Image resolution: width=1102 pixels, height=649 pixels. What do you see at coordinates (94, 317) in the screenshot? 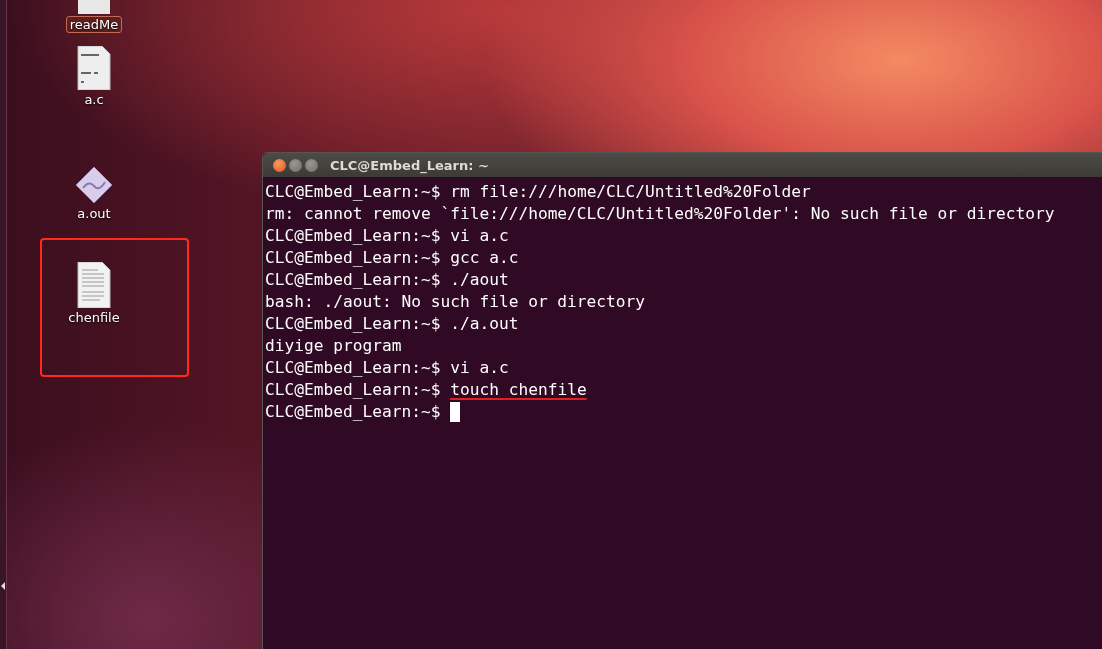
I see `icon-label: chenfile` at bounding box center [94, 317].